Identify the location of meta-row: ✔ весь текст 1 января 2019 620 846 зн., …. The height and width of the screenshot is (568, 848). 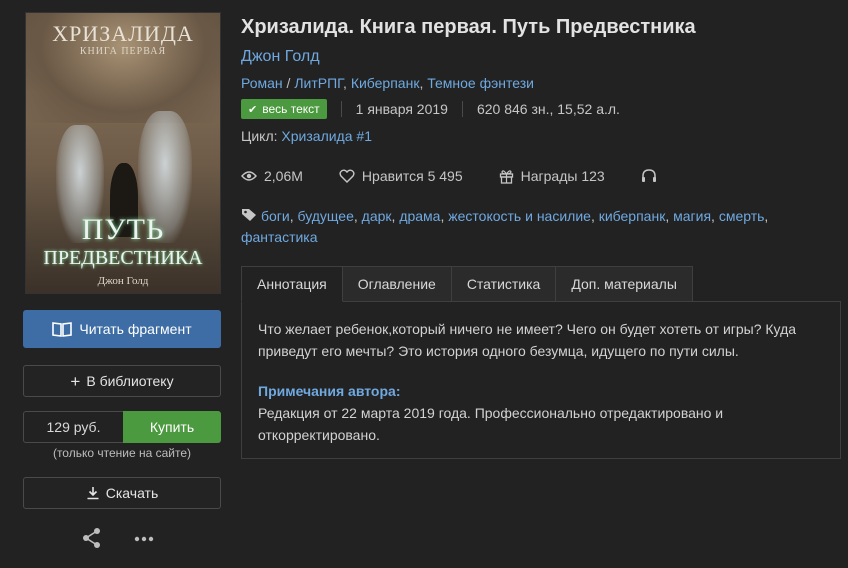
(541, 109).